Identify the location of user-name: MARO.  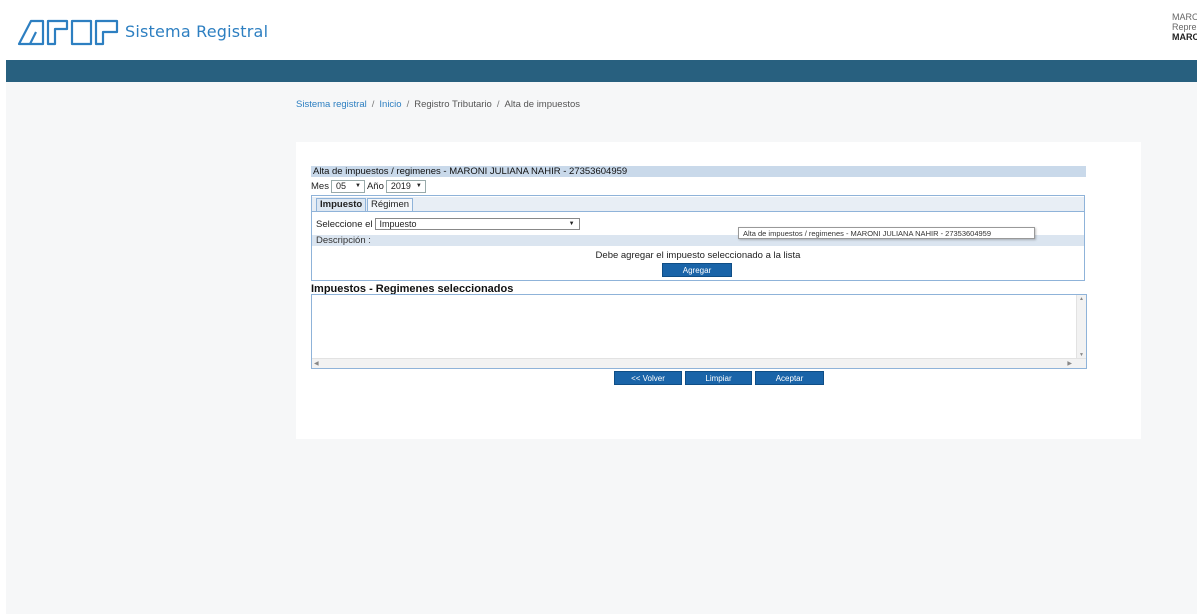
(1184, 17).